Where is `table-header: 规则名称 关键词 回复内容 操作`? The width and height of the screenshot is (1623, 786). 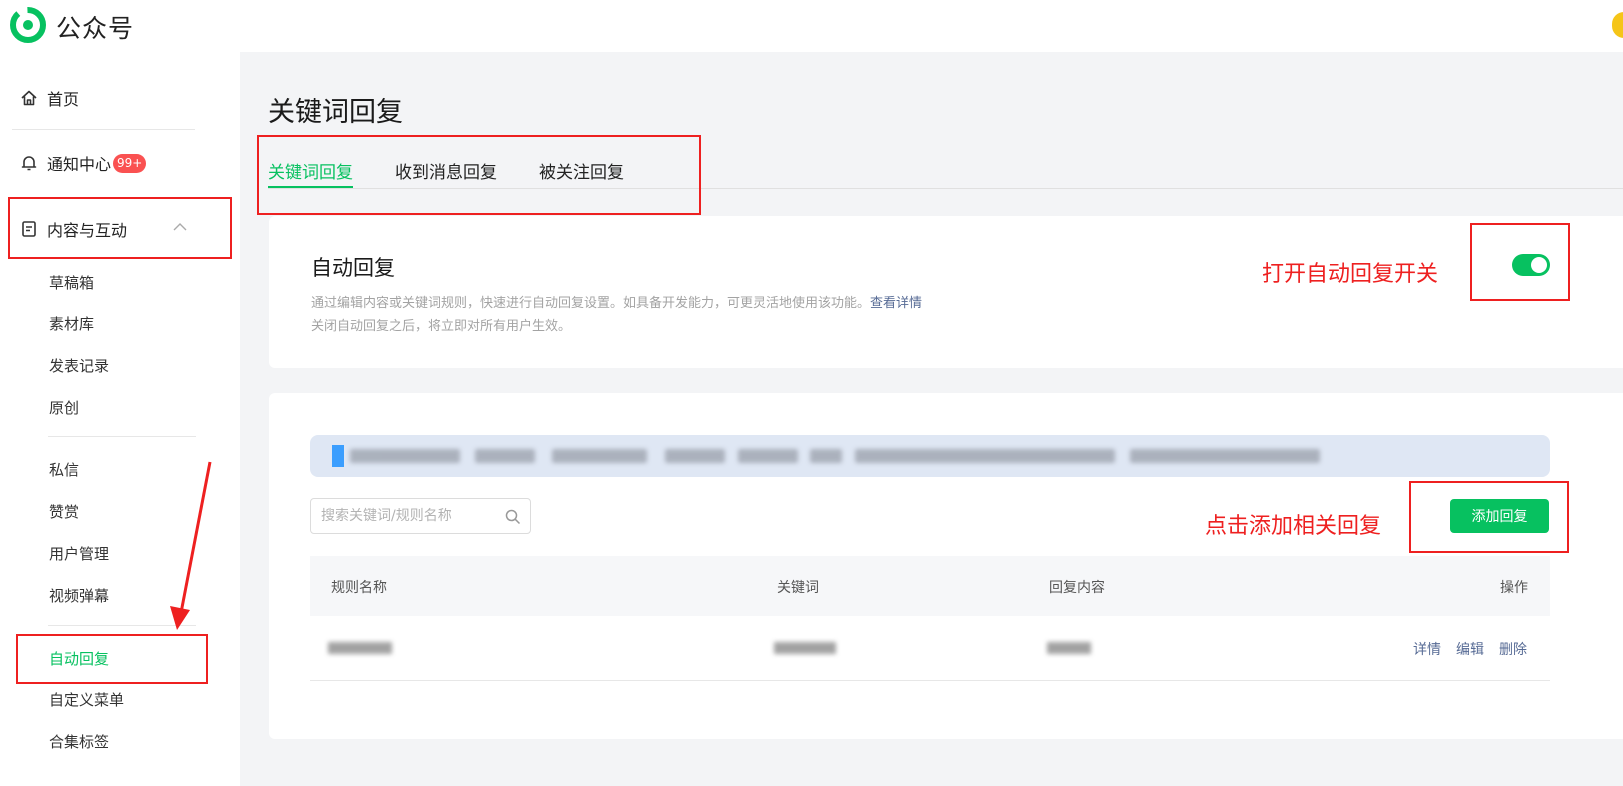 table-header: 规则名称 关键词 回复内容 操作 is located at coordinates (930, 586).